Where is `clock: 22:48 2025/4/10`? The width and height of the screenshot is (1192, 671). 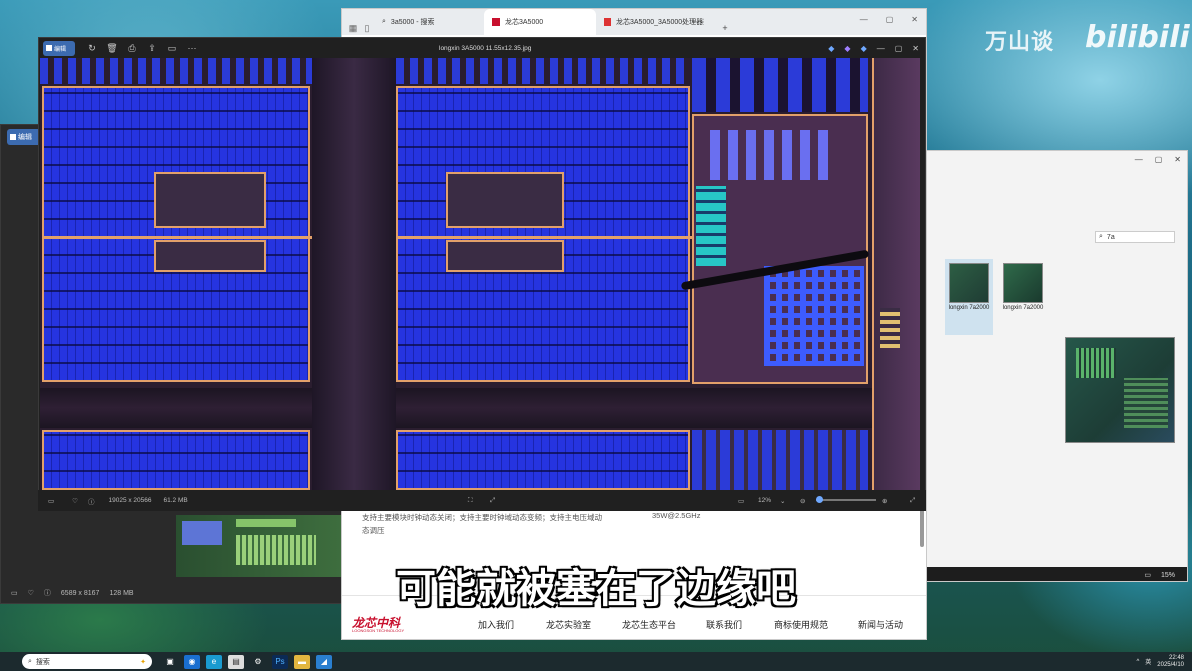
clock: 22:48 2025/4/10 is located at coordinates (1170, 662).